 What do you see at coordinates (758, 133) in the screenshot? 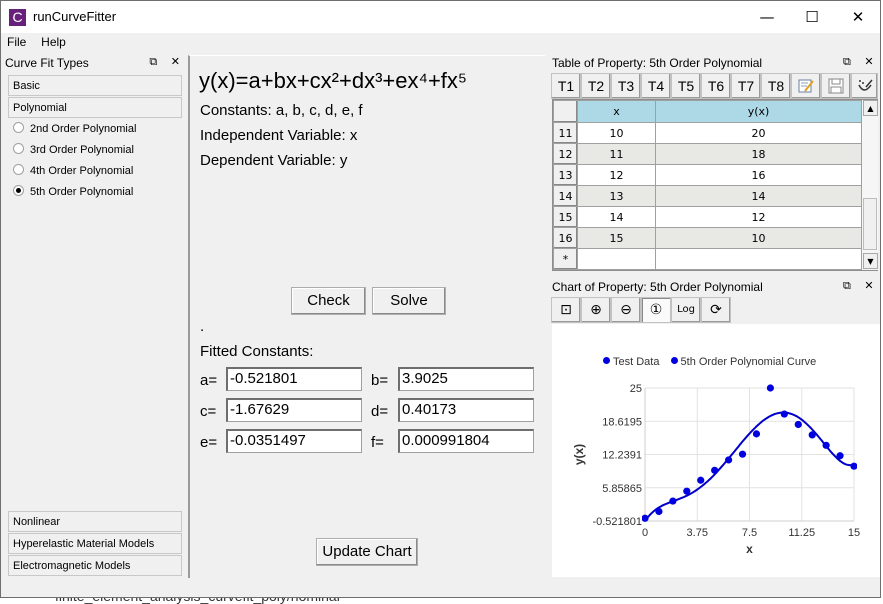
I see `cell-y: 20` at bounding box center [758, 133].